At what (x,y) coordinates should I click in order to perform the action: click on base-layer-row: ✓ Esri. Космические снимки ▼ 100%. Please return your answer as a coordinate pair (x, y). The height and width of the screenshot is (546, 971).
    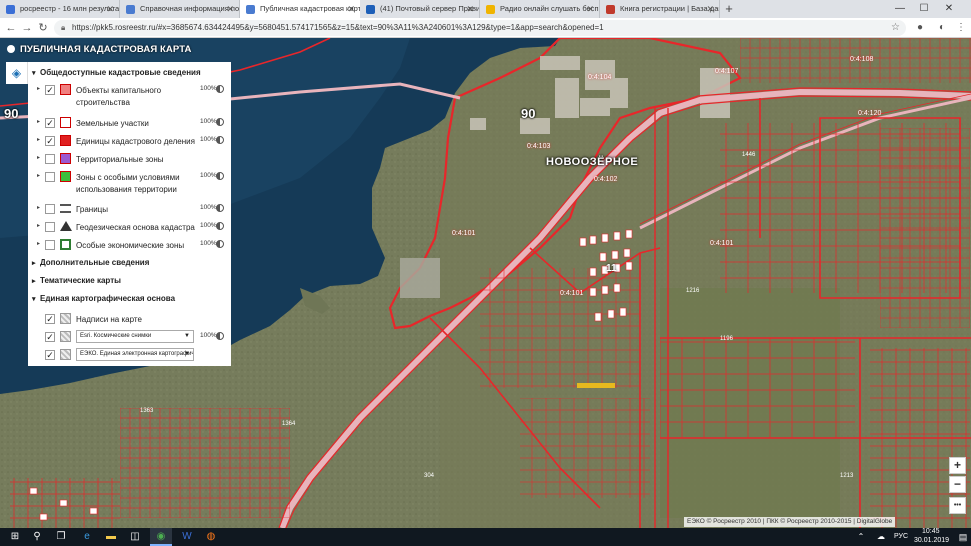
    Looking at the image, I should click on (129, 338).